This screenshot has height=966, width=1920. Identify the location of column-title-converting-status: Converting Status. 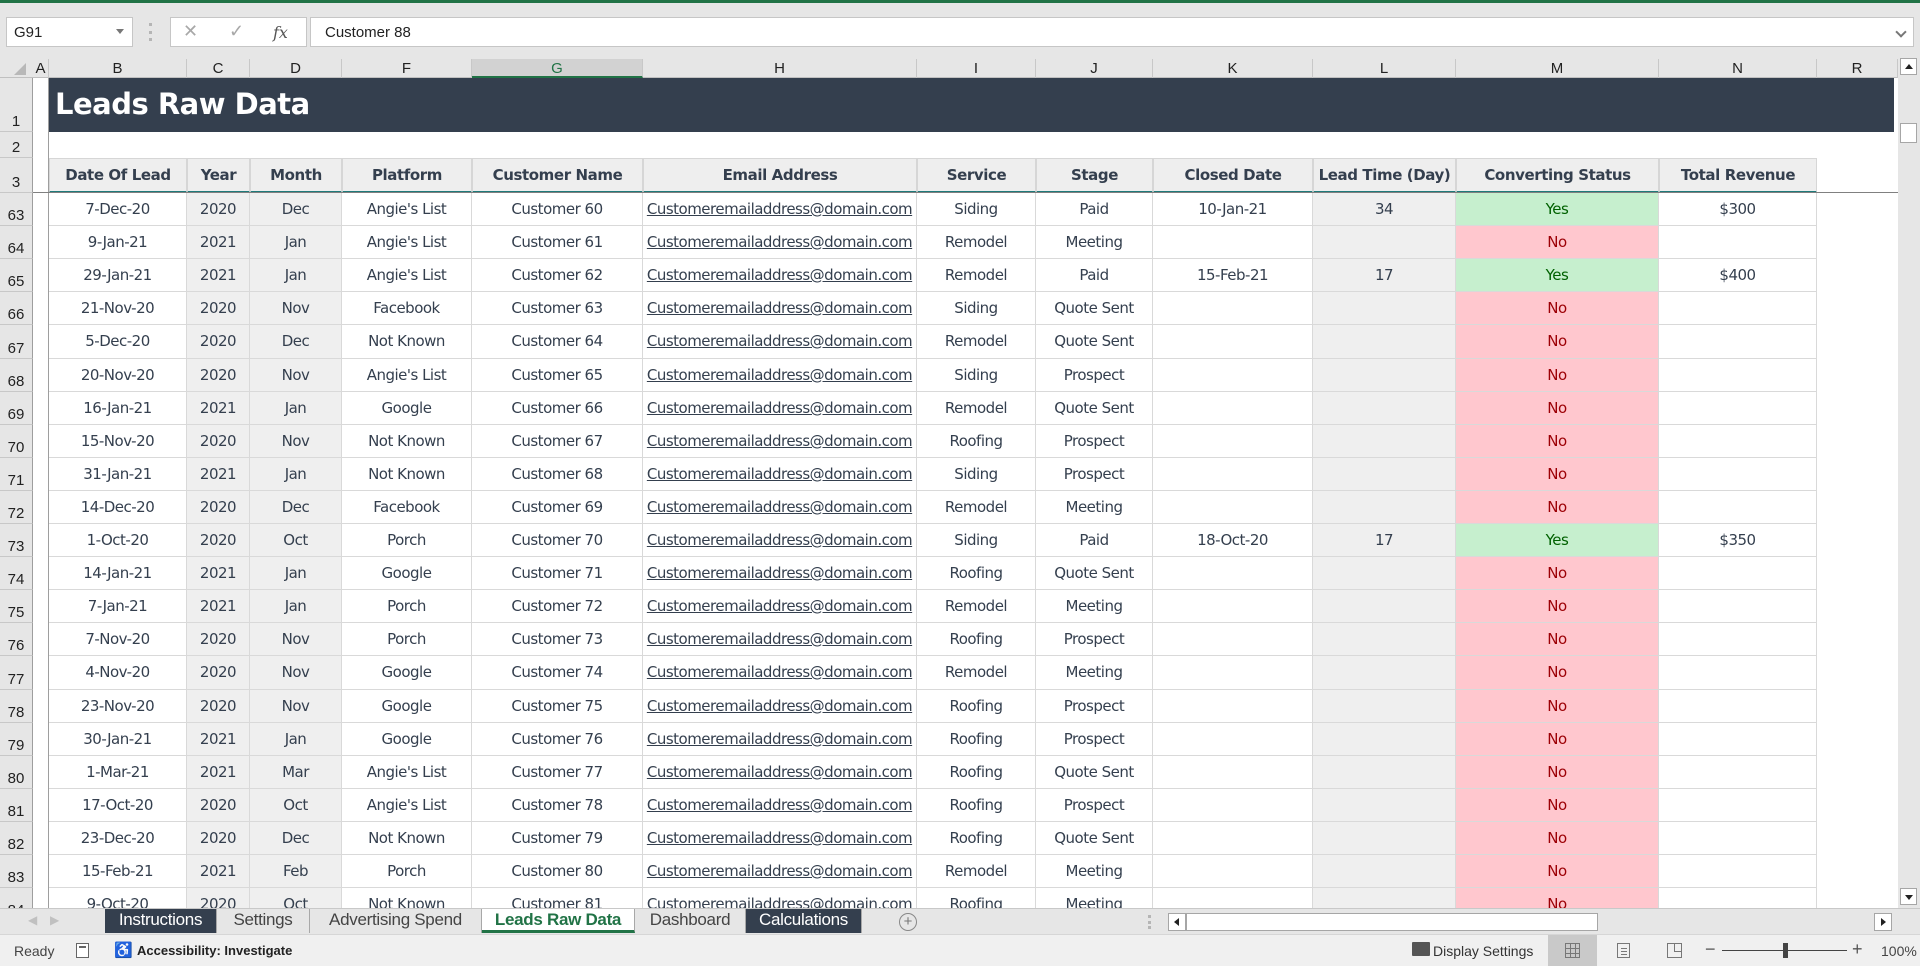
(1557, 175).